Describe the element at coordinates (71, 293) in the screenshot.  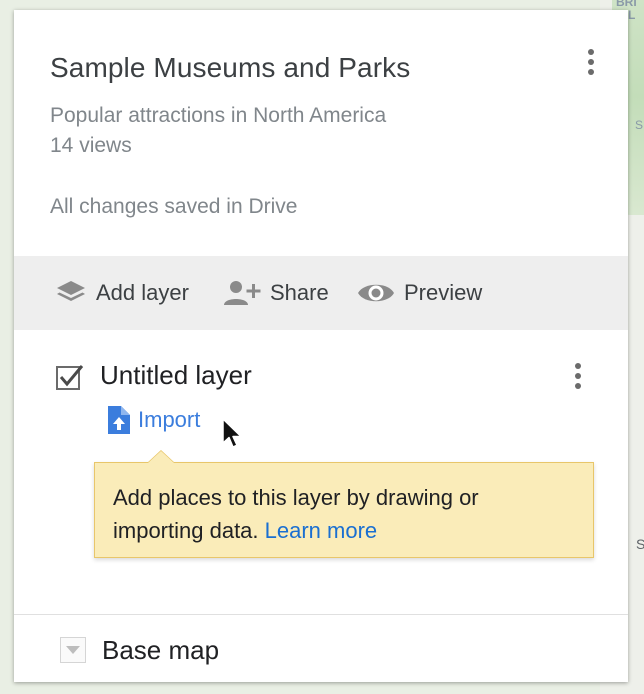
I see `layers-icon` at that location.